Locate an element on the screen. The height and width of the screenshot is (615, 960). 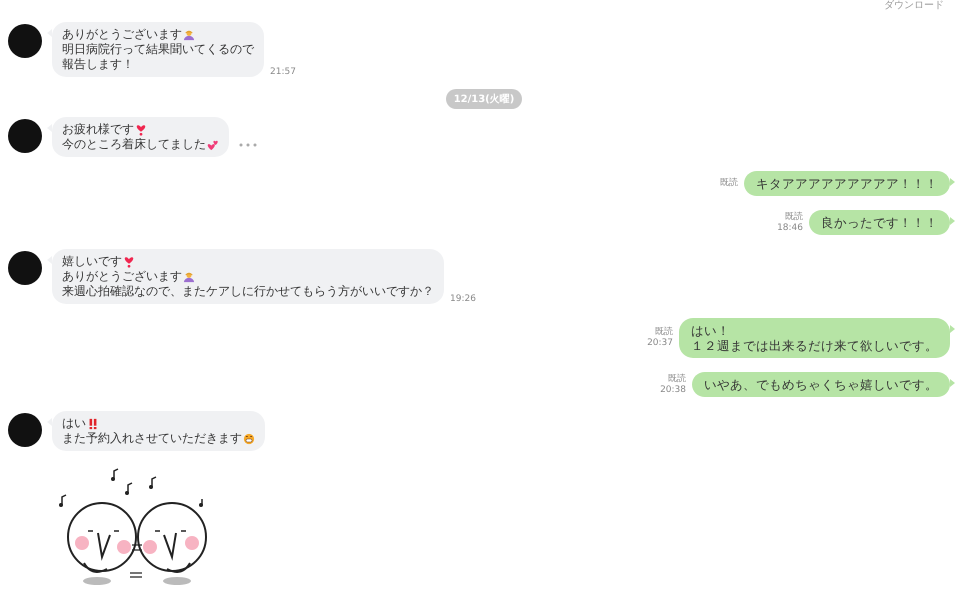
message-text: いやあ、でもめちゃくちゃ嬉しいです。 is located at coordinates (821, 384).